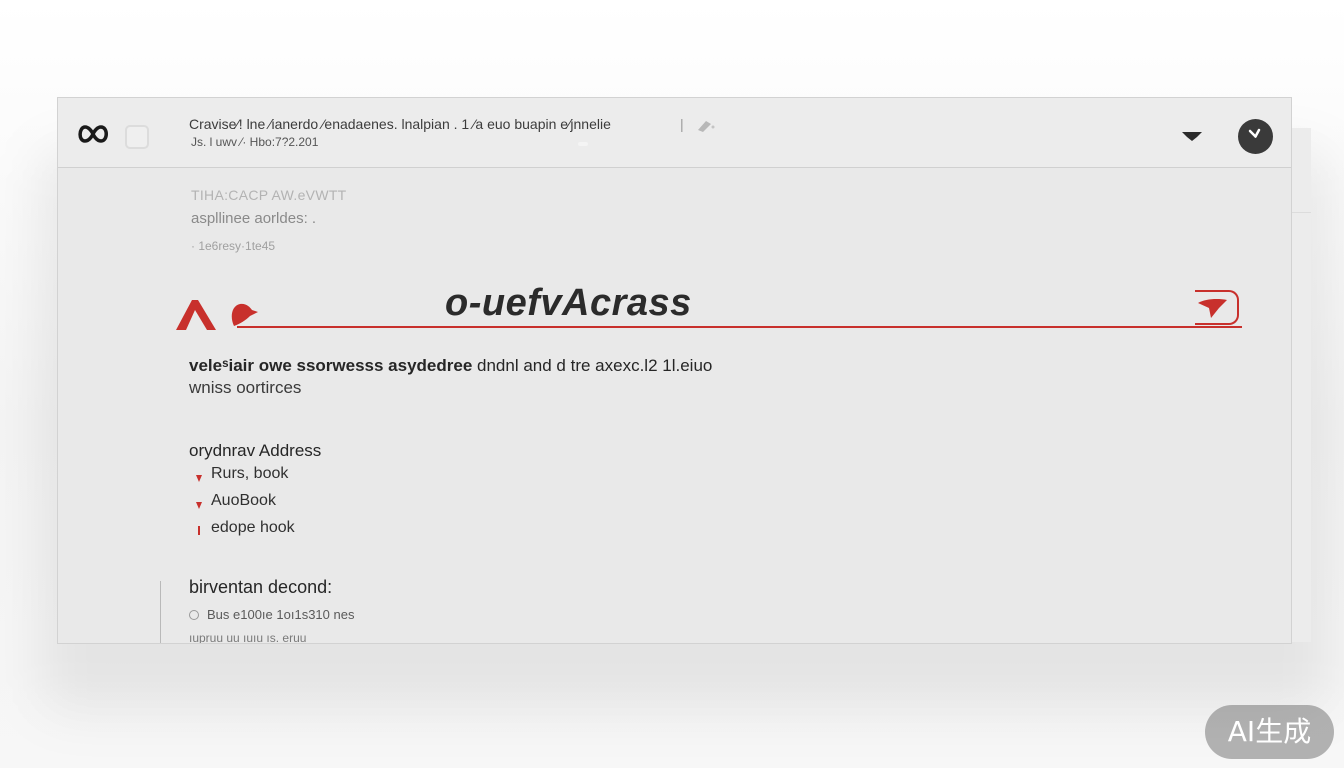 The height and width of the screenshot is (768, 1344). Describe the element at coordinates (1255, 136) in the screenshot. I see `clock-icon` at that location.